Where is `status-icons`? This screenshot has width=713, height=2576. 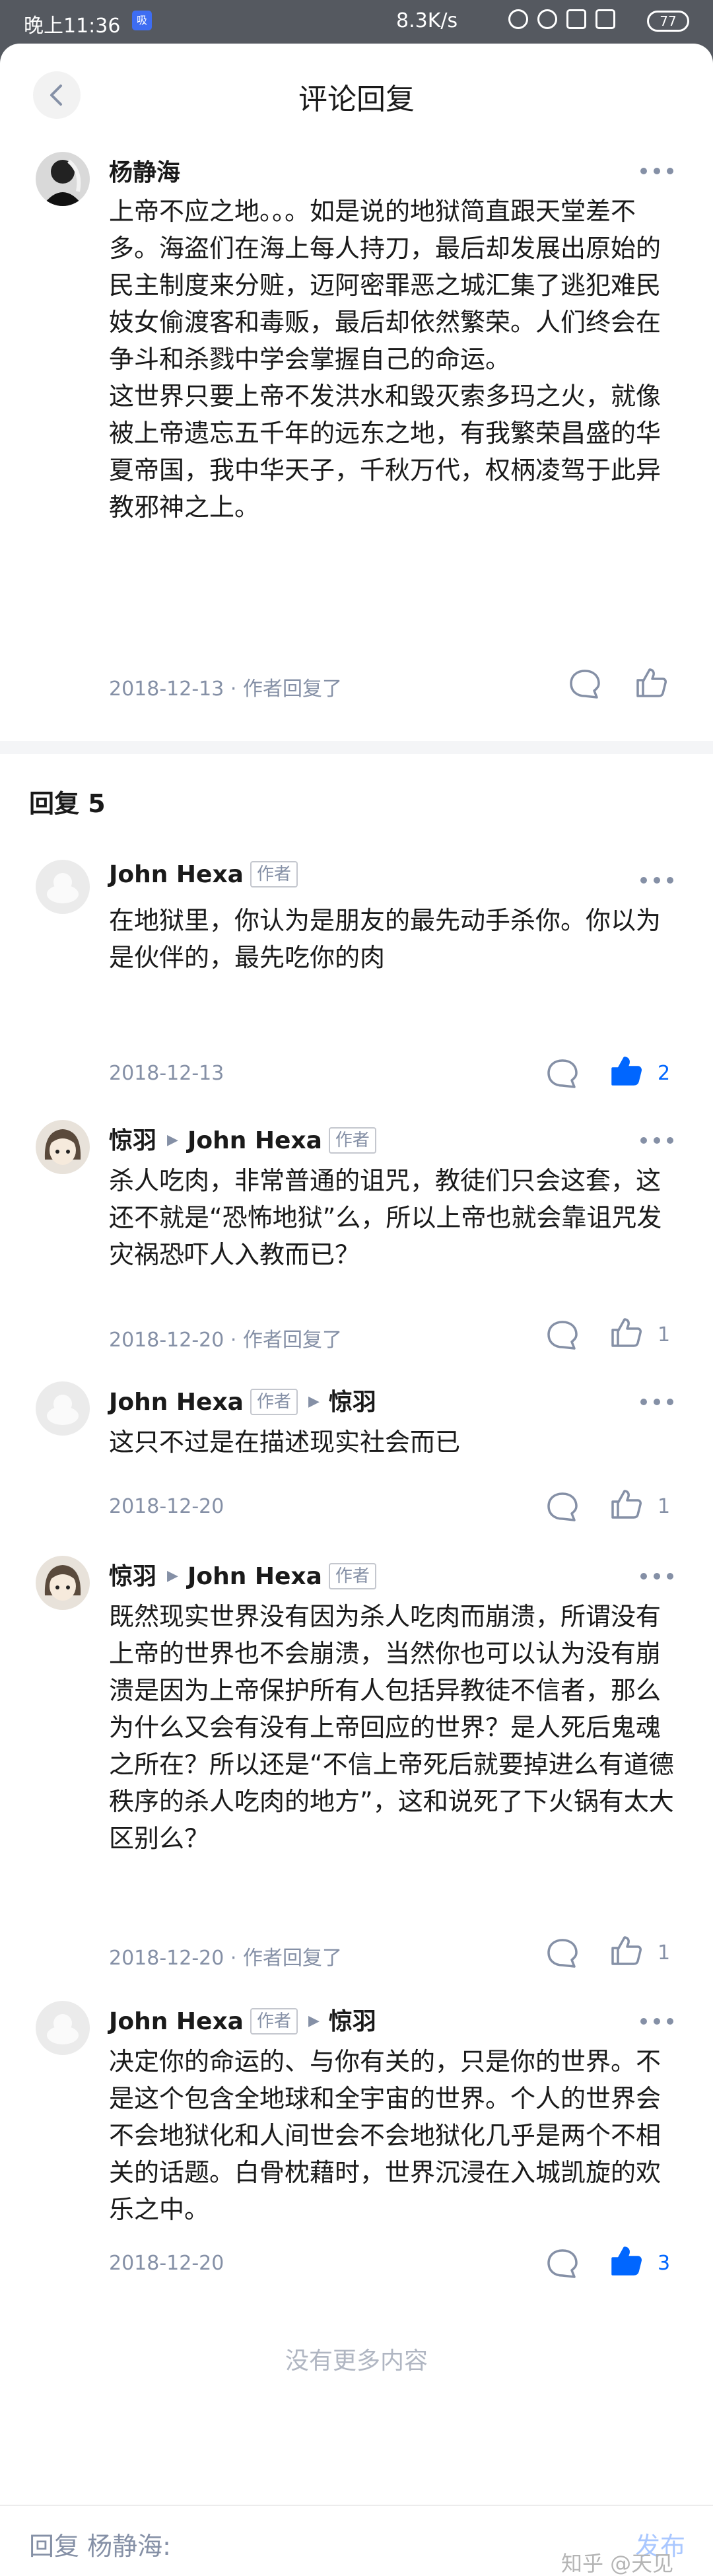 status-icons is located at coordinates (571, 19).